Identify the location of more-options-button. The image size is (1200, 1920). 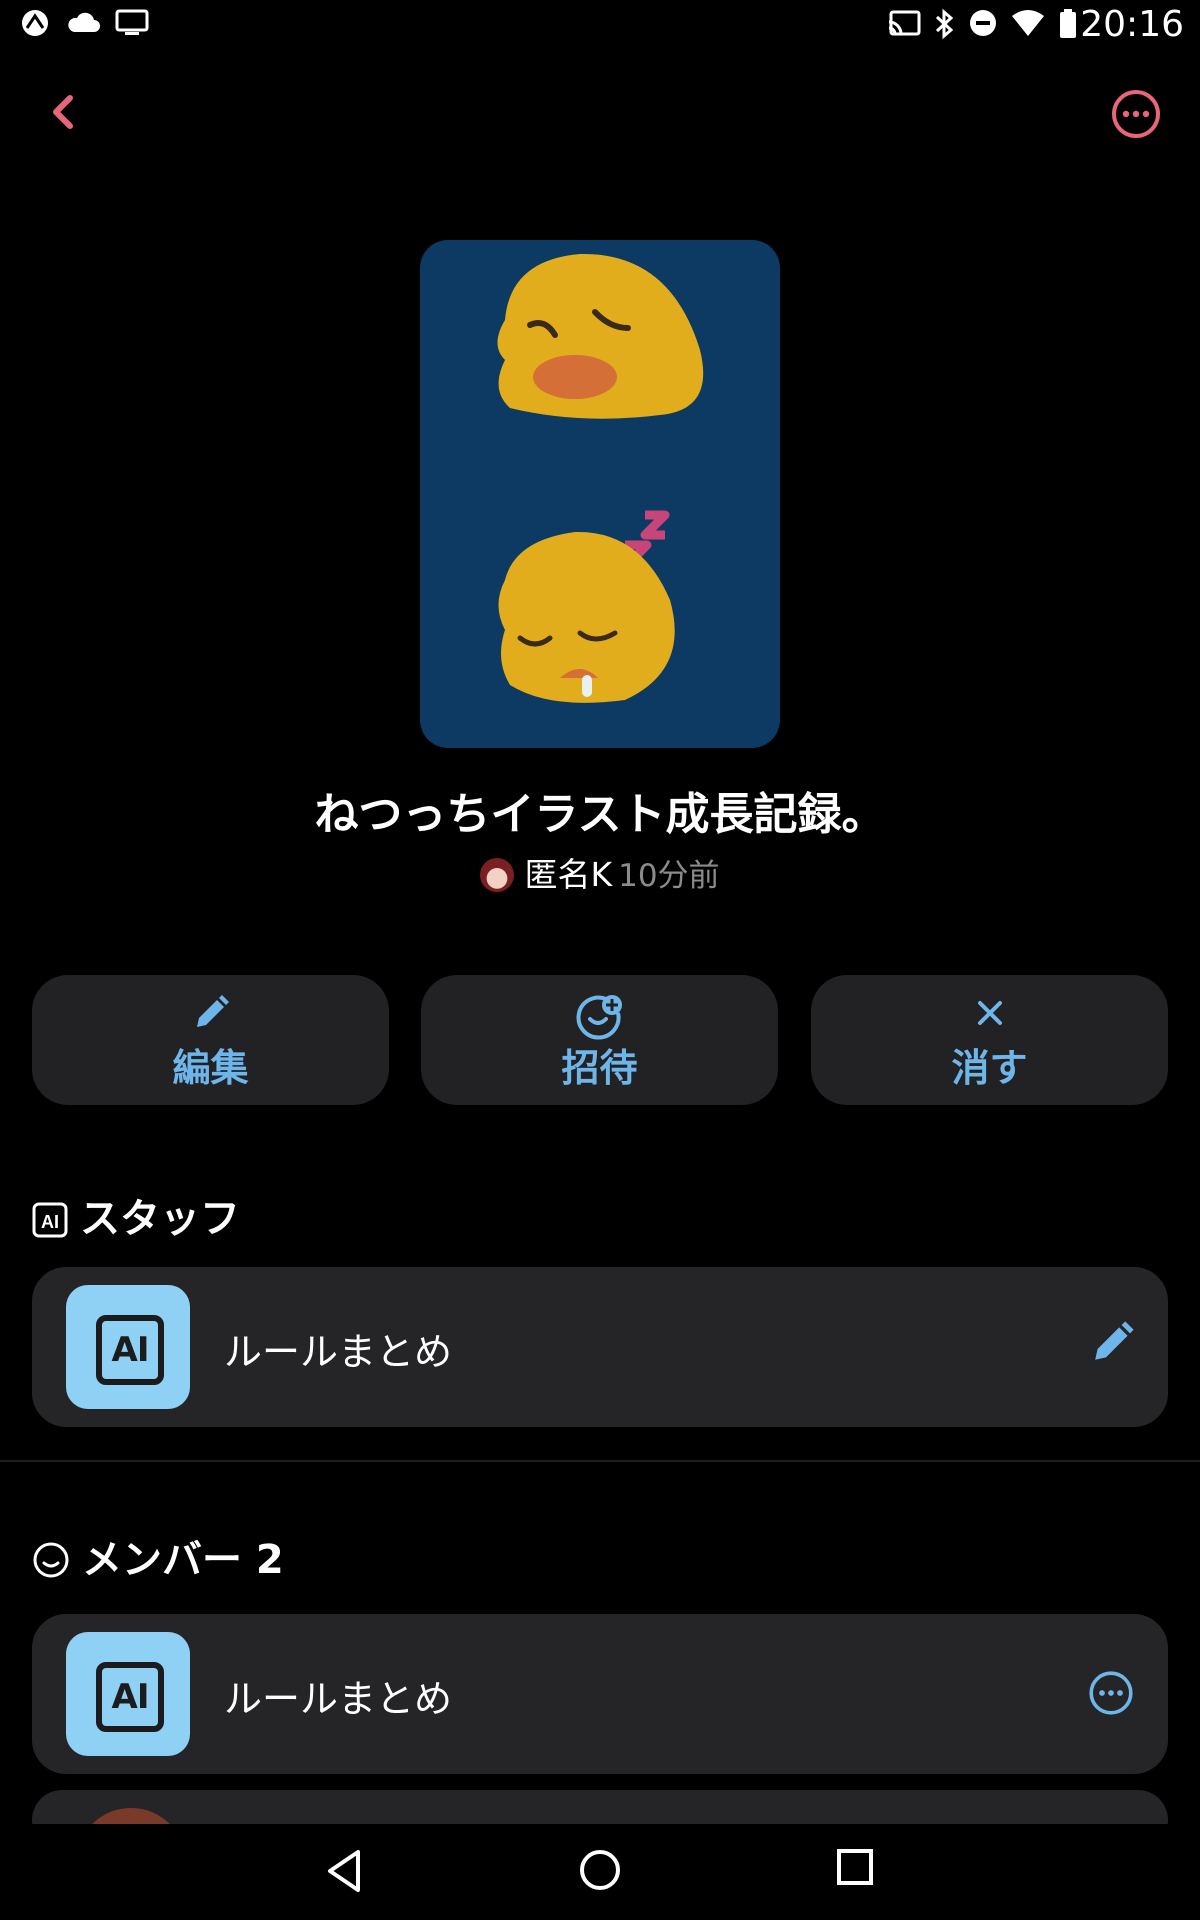
(1136, 114).